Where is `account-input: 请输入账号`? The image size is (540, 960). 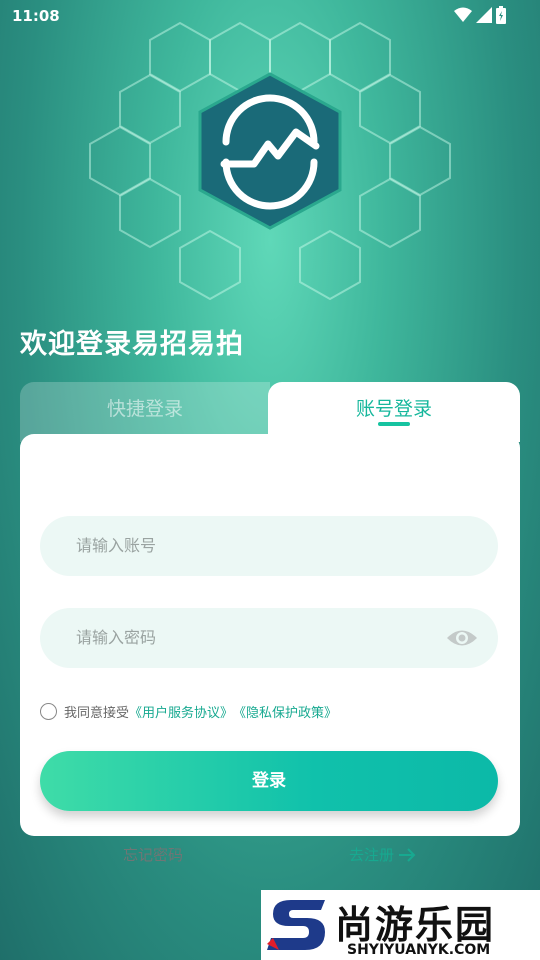
account-input: 请输入账号 is located at coordinates (269, 546).